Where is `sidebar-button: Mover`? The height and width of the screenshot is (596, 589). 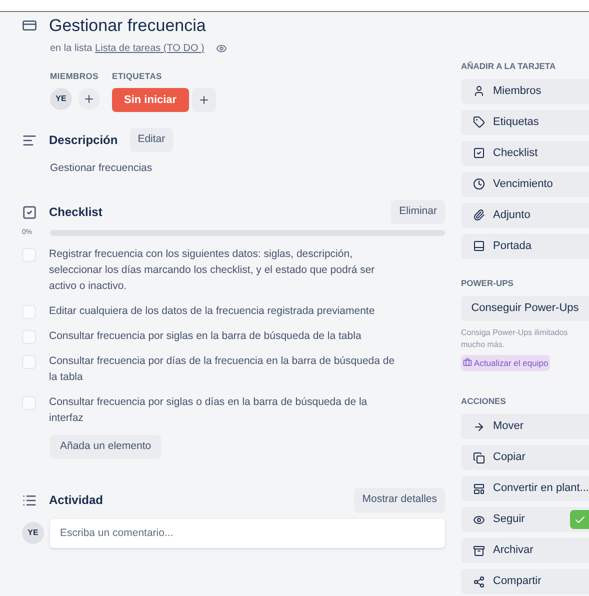
sidebar-button: Mover is located at coordinates (525, 426).